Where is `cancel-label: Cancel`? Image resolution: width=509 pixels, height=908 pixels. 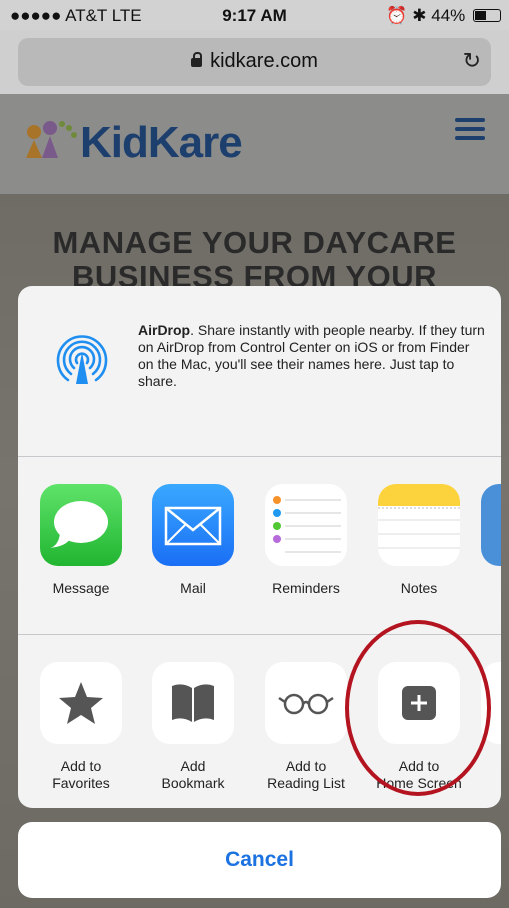
cancel-label: Cancel is located at coordinates (259, 859).